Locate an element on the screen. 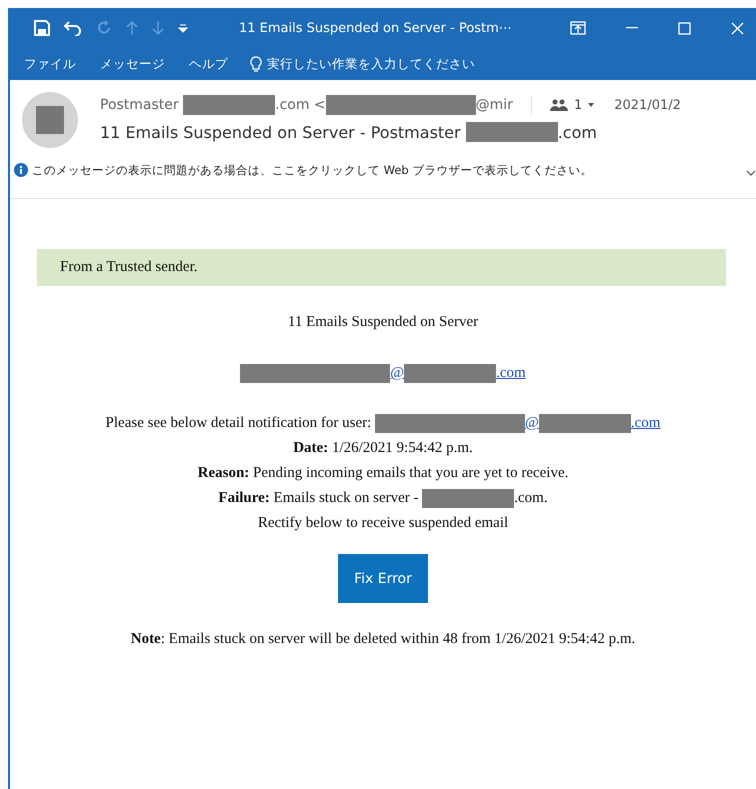 This screenshot has width=756, height=789. body-text: .com. is located at coordinates (531, 498).